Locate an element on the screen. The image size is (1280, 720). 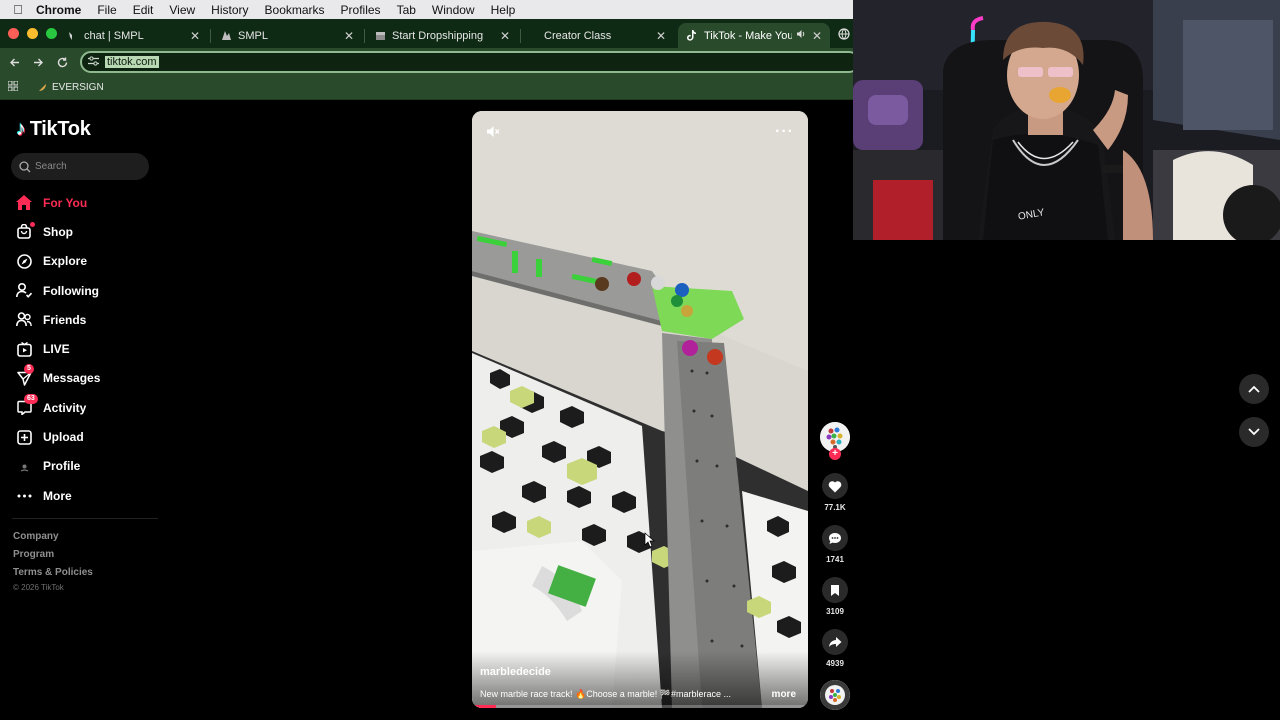
messages-icon: 5 is located at coordinates (25, 375).